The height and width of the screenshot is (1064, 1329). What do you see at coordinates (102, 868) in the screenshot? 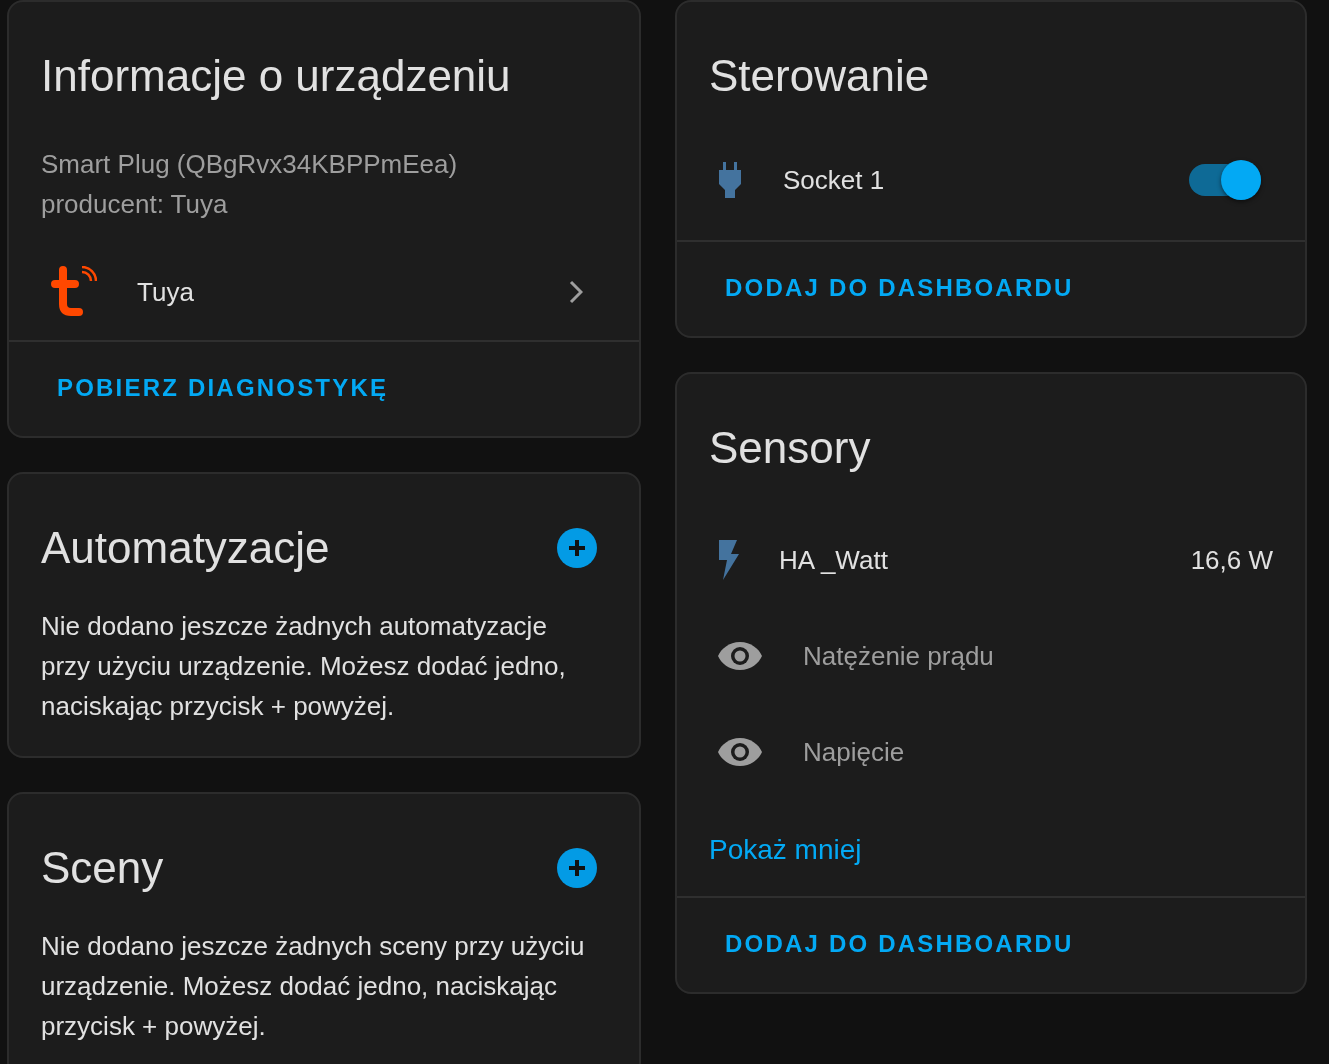
I see `card-title: Sceny` at bounding box center [102, 868].